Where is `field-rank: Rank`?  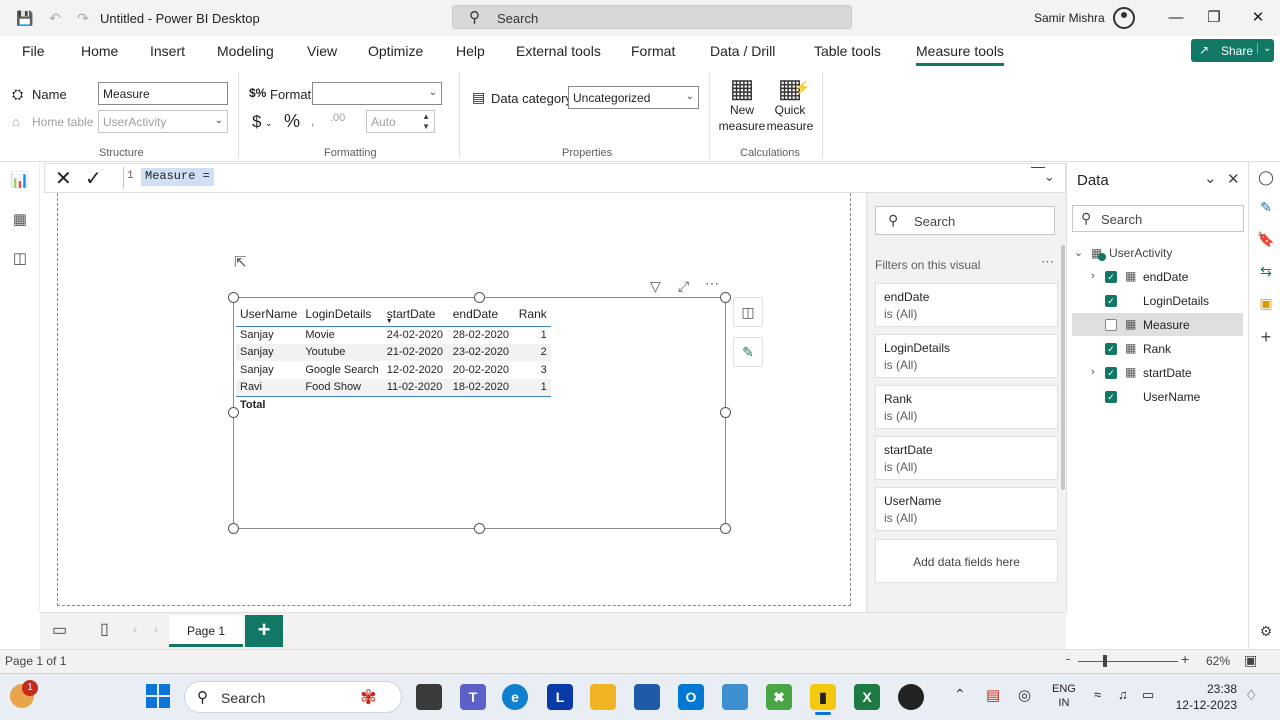 field-rank: Rank is located at coordinates (1157, 349).